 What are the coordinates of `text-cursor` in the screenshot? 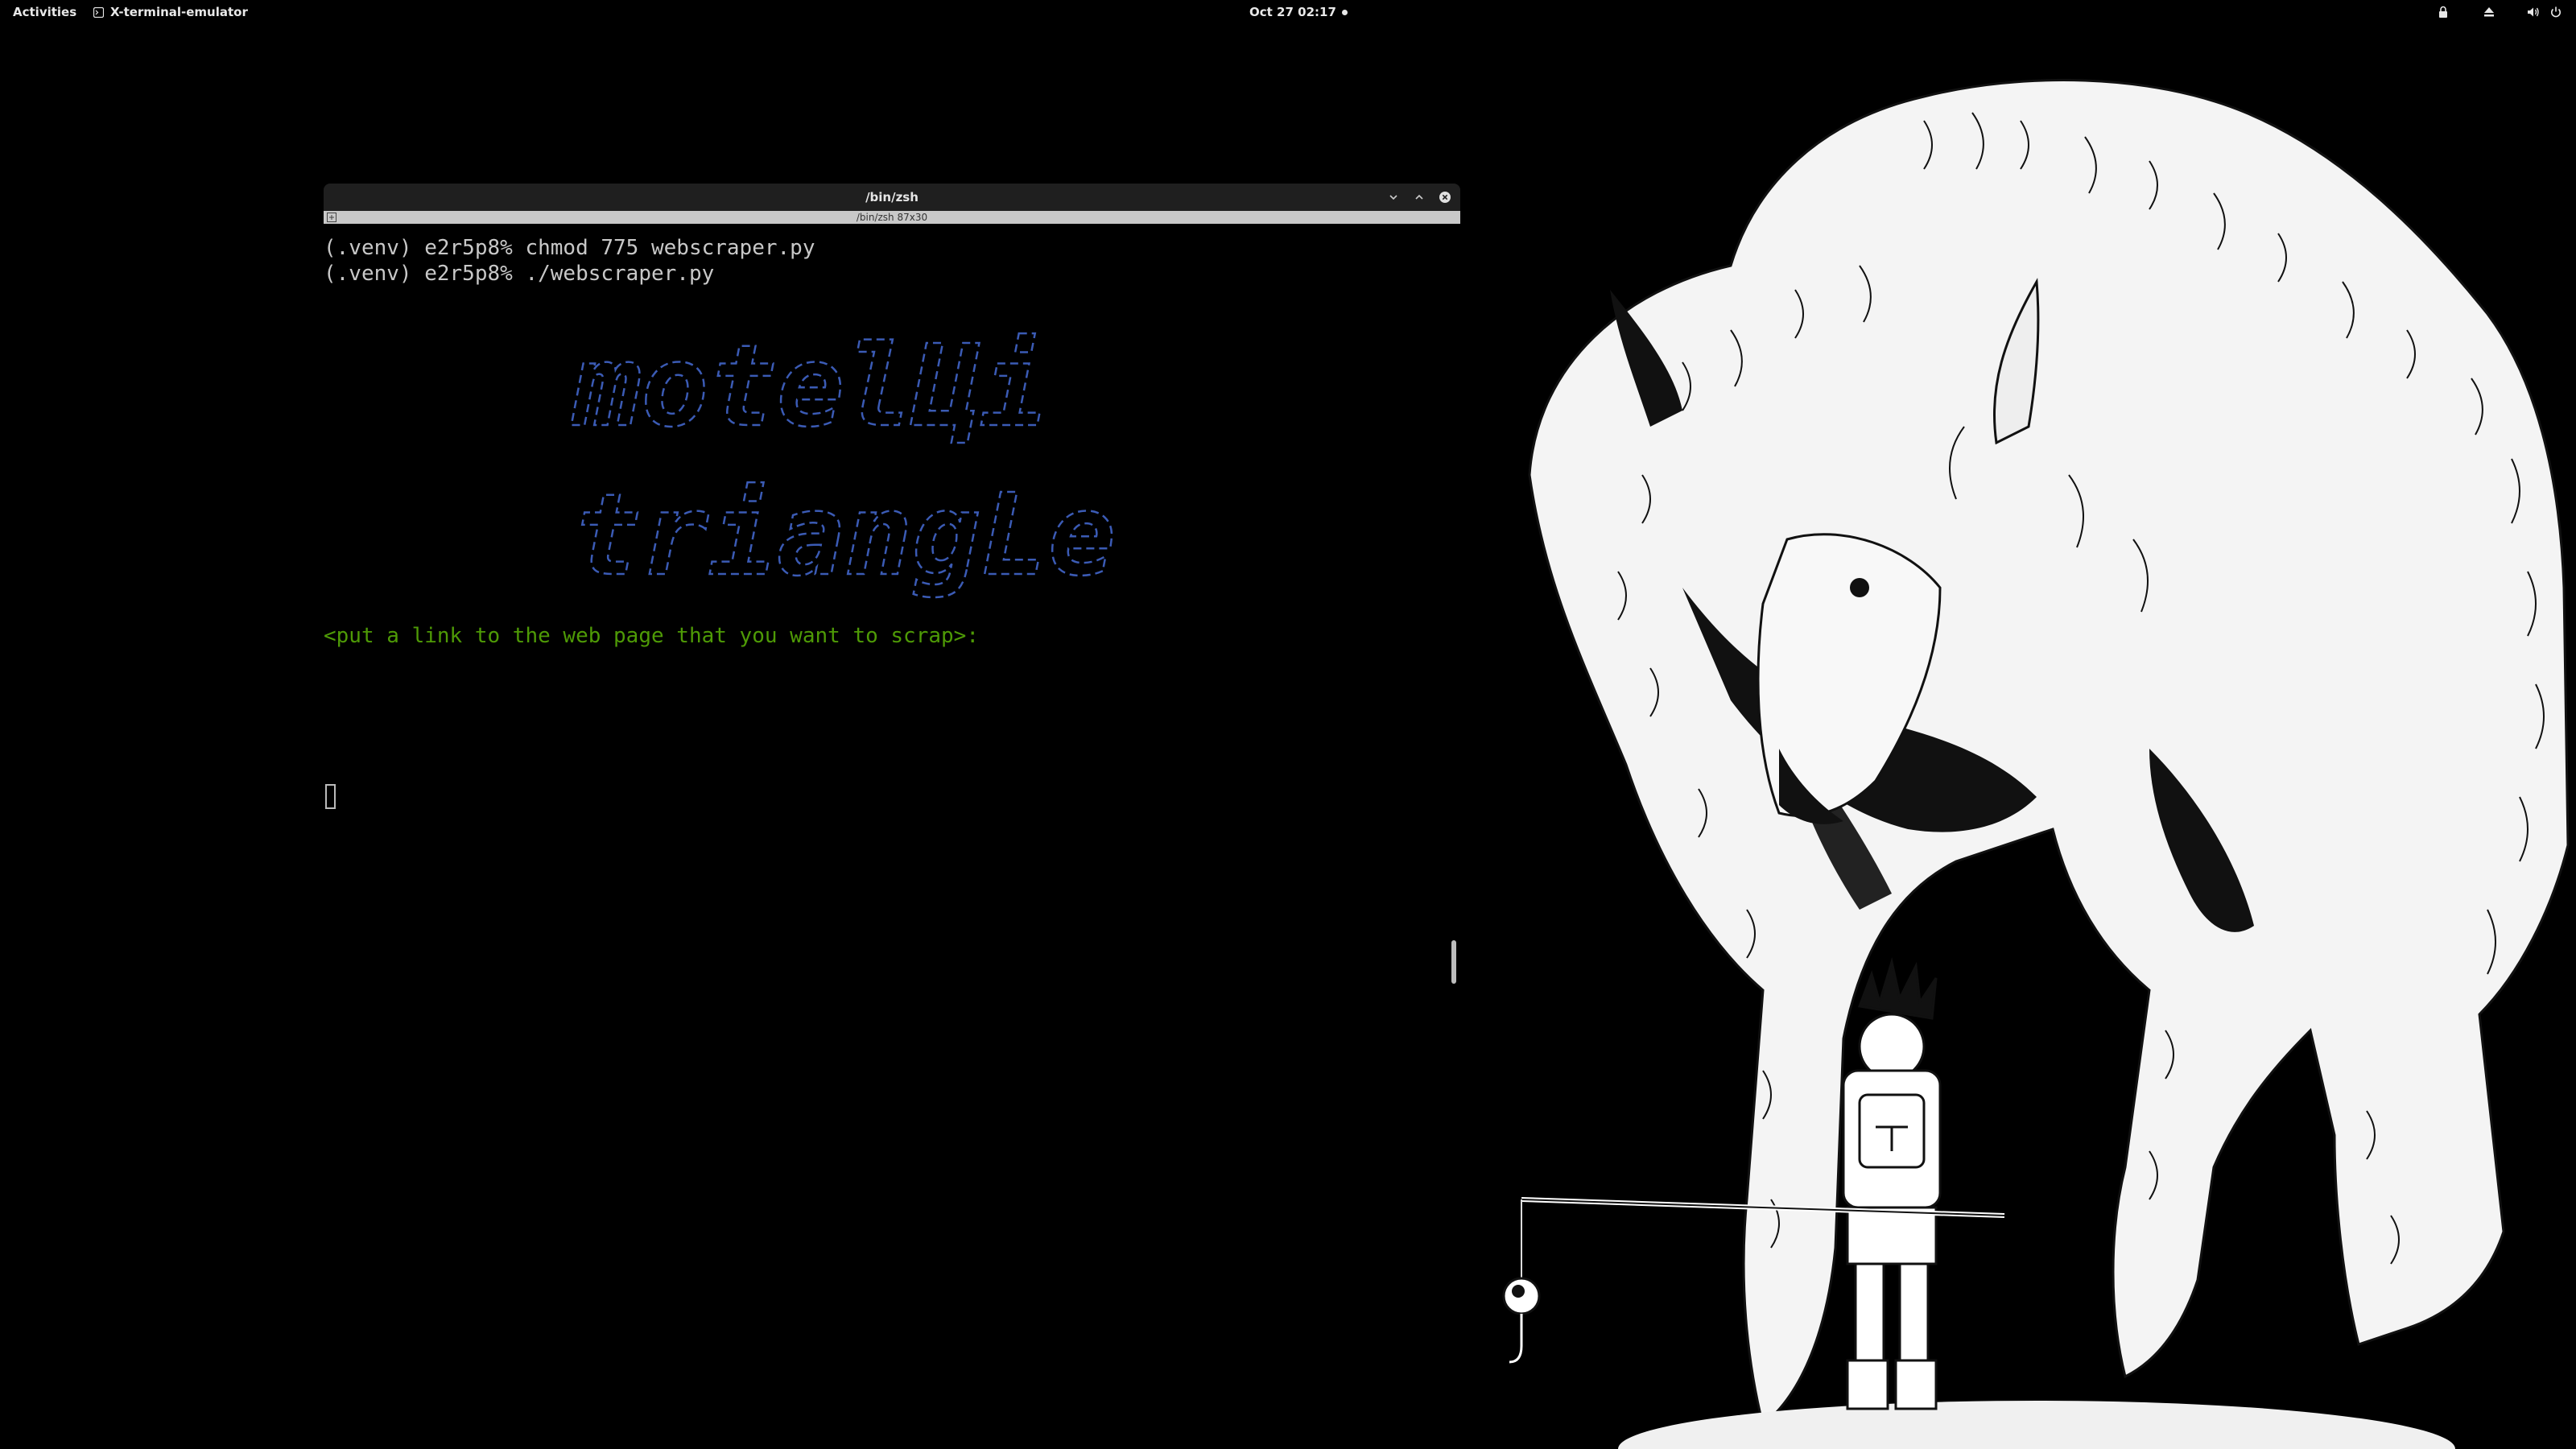 It's located at (330, 796).